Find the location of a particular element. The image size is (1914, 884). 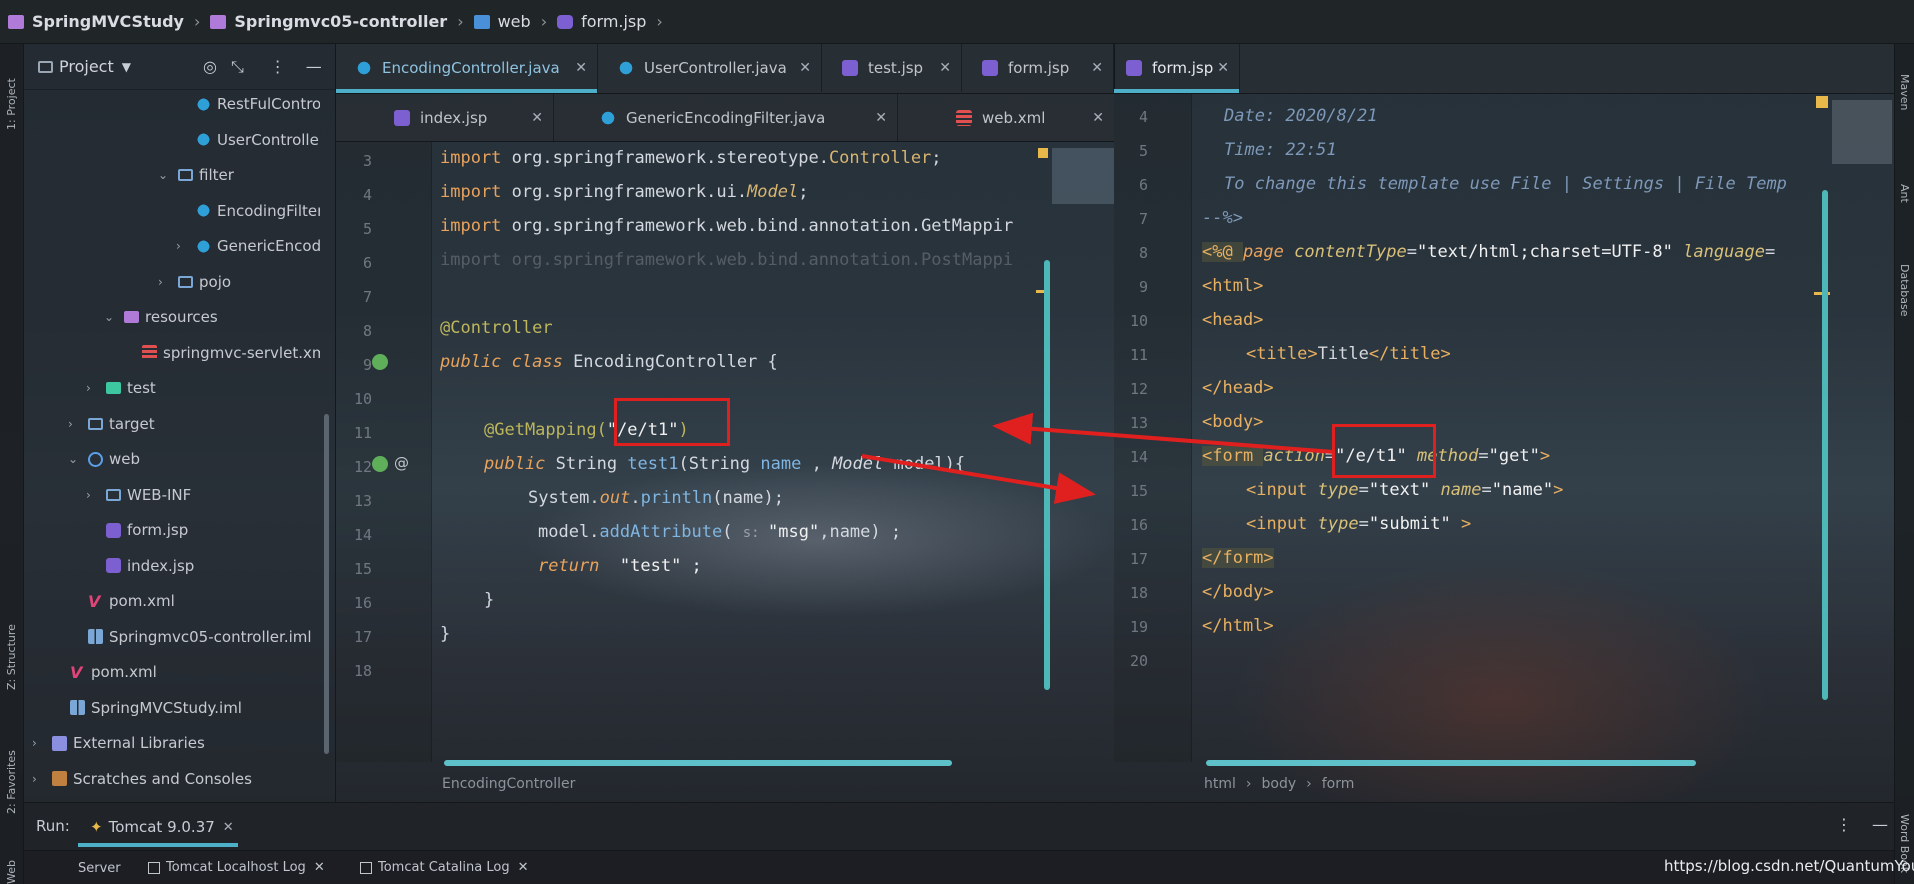

tomcat-icon: ✦ is located at coordinates (96, 827).